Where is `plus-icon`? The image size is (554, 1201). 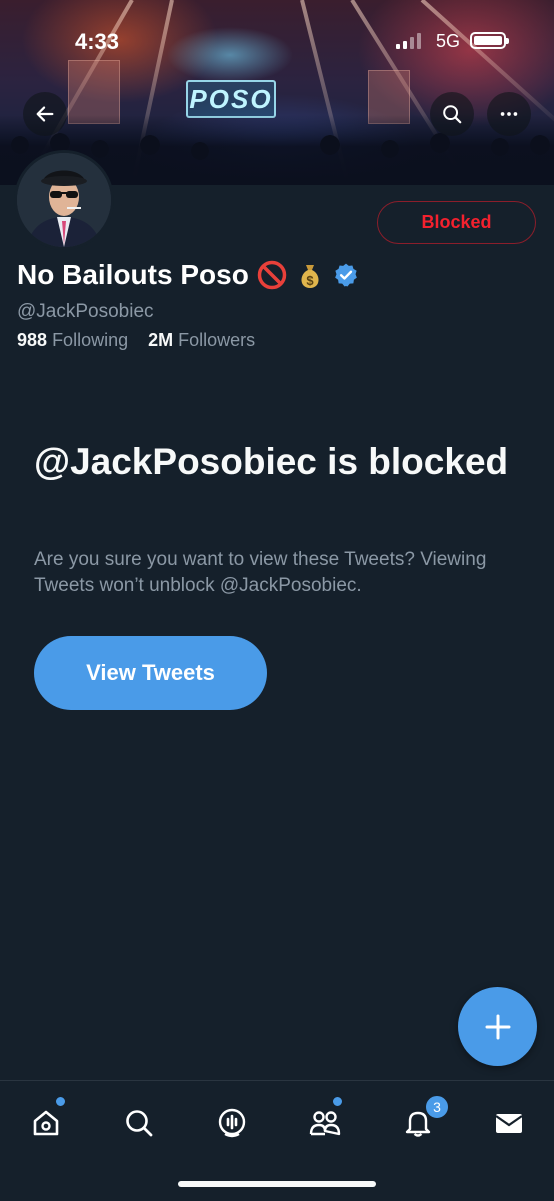
plus-icon is located at coordinates (497, 1026).